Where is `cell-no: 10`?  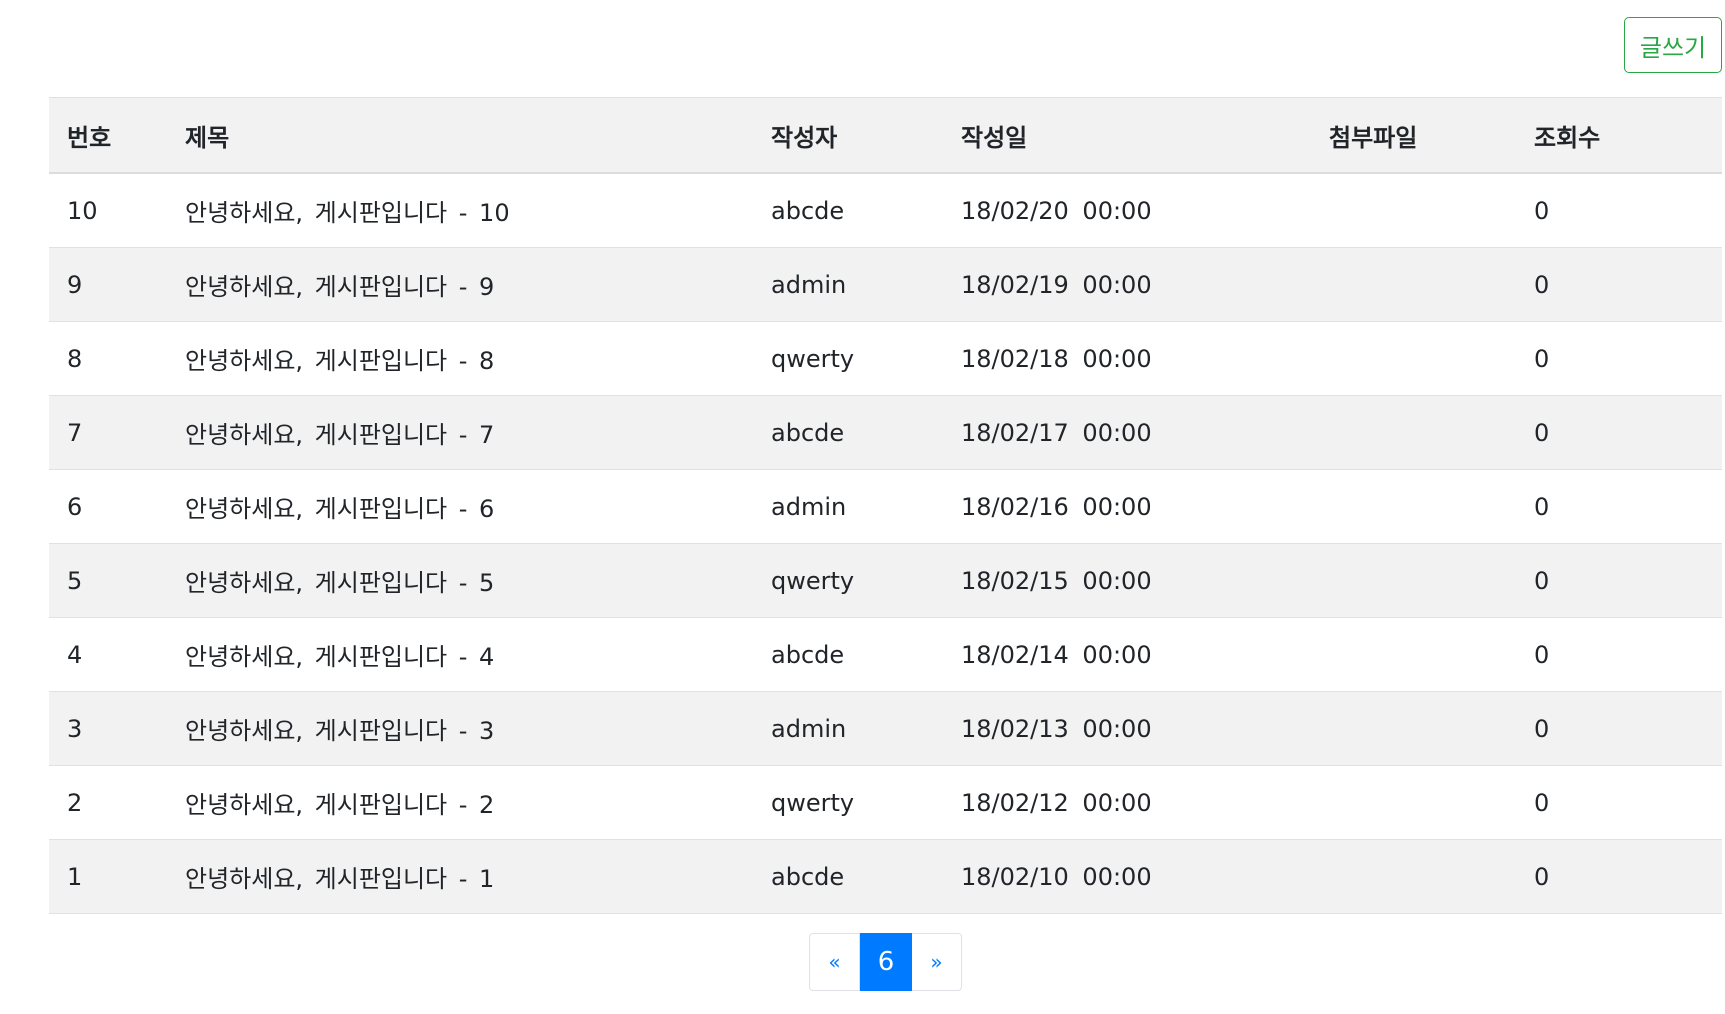 cell-no: 10 is located at coordinates (82, 210).